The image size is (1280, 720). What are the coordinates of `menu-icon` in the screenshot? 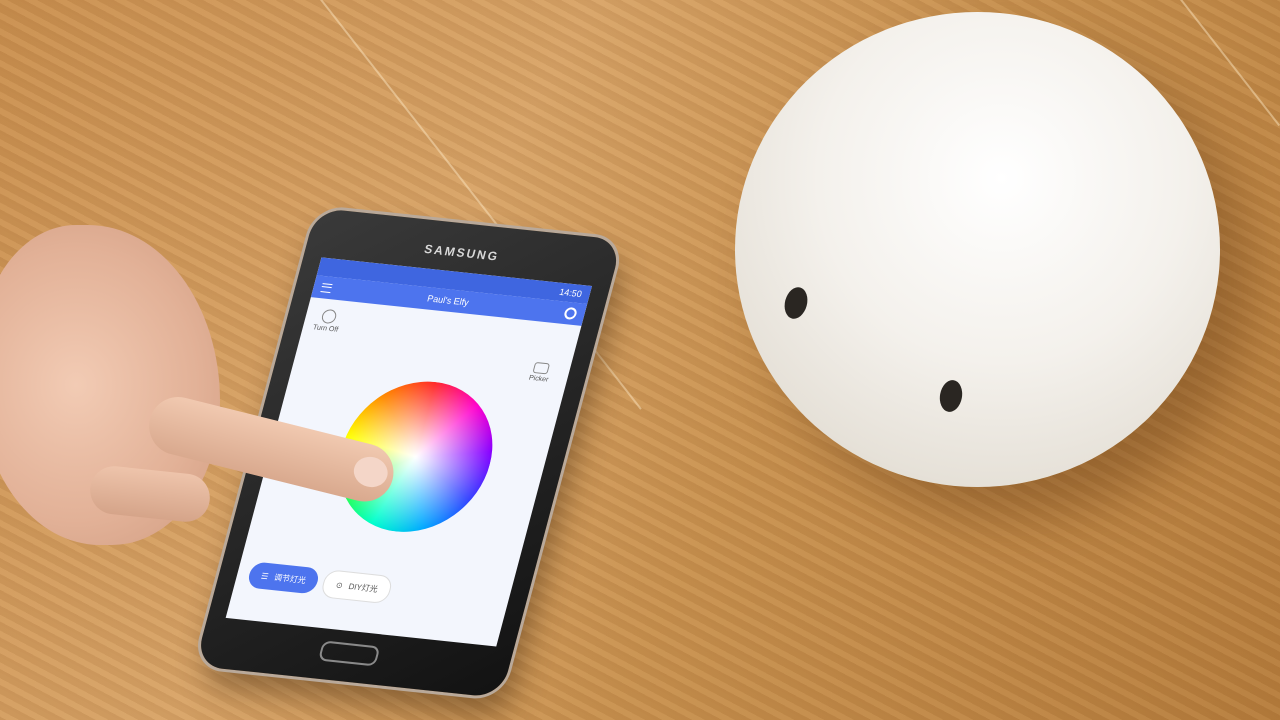 It's located at (326, 287).